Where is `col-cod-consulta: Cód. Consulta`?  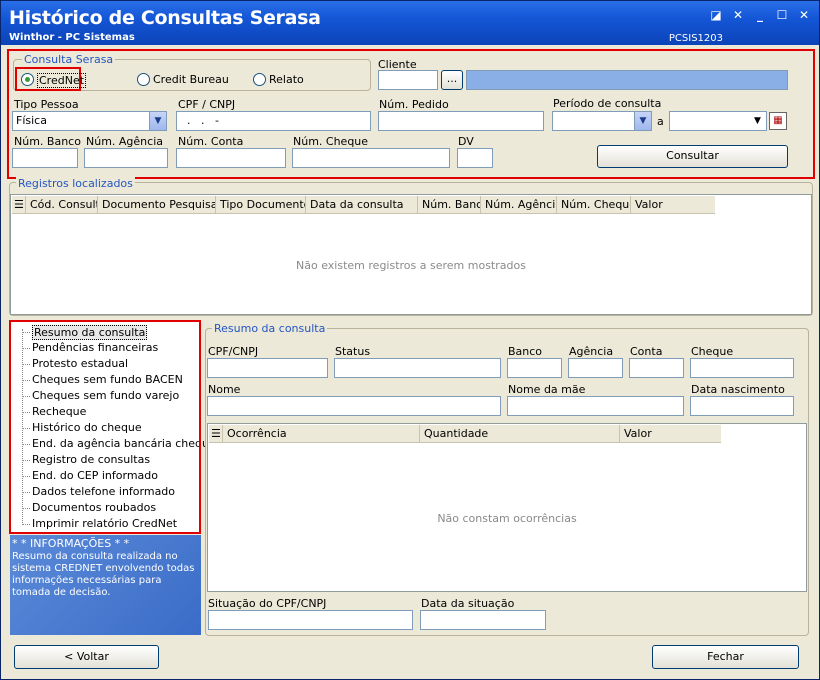
col-cod-consulta: Cód. Consulta is located at coordinates (62, 205).